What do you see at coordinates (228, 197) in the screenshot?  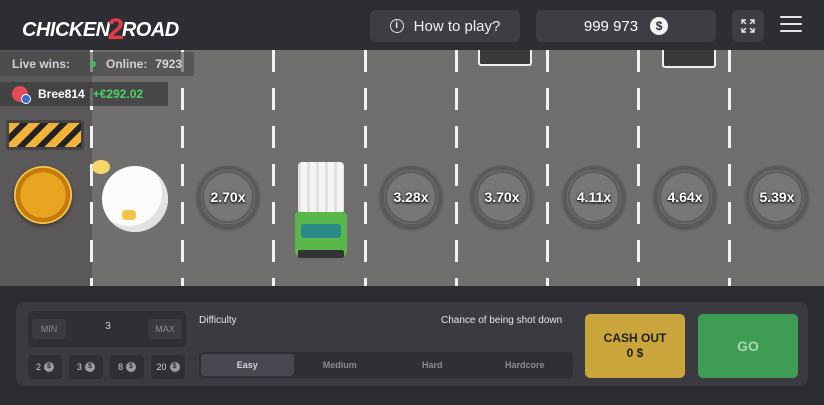 I see `multiplier-manhole: 2.70x` at bounding box center [228, 197].